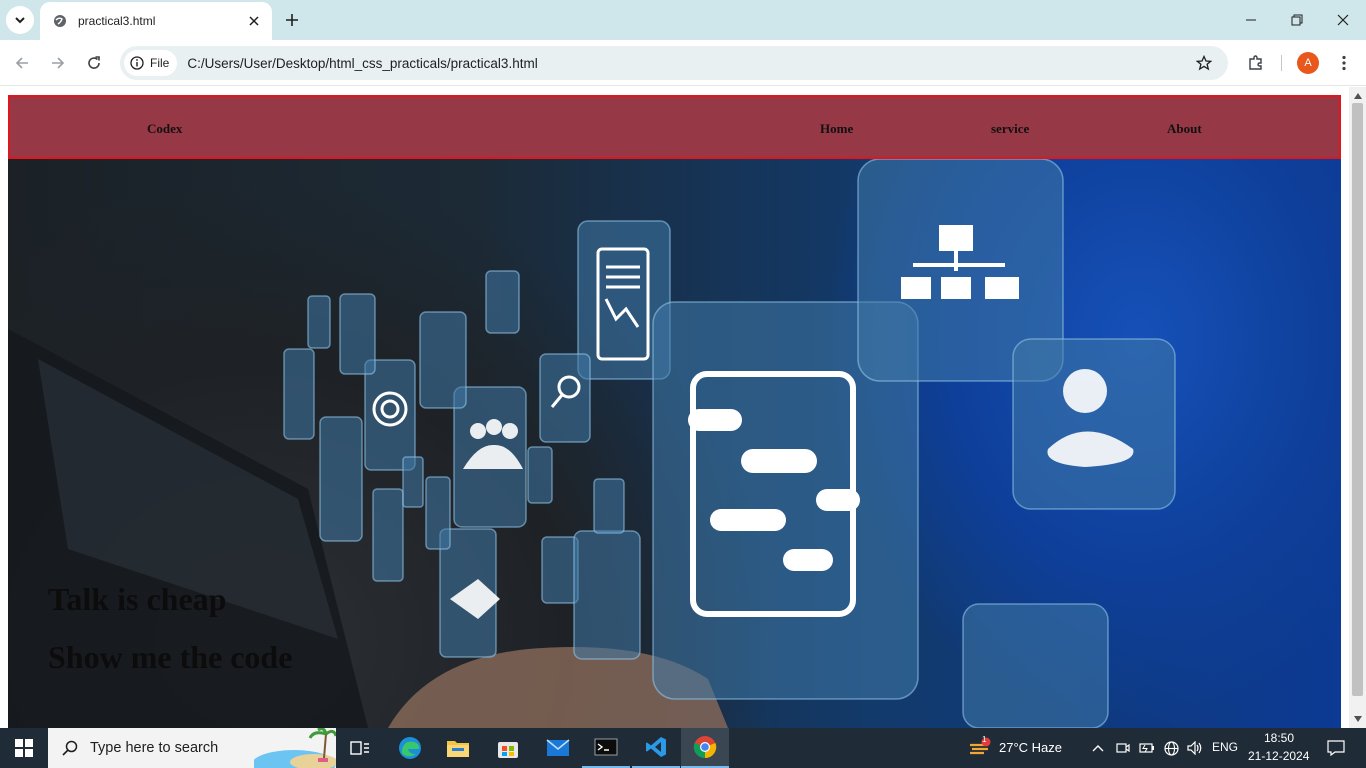  I want to click on restore-icon, so click(1297, 20).